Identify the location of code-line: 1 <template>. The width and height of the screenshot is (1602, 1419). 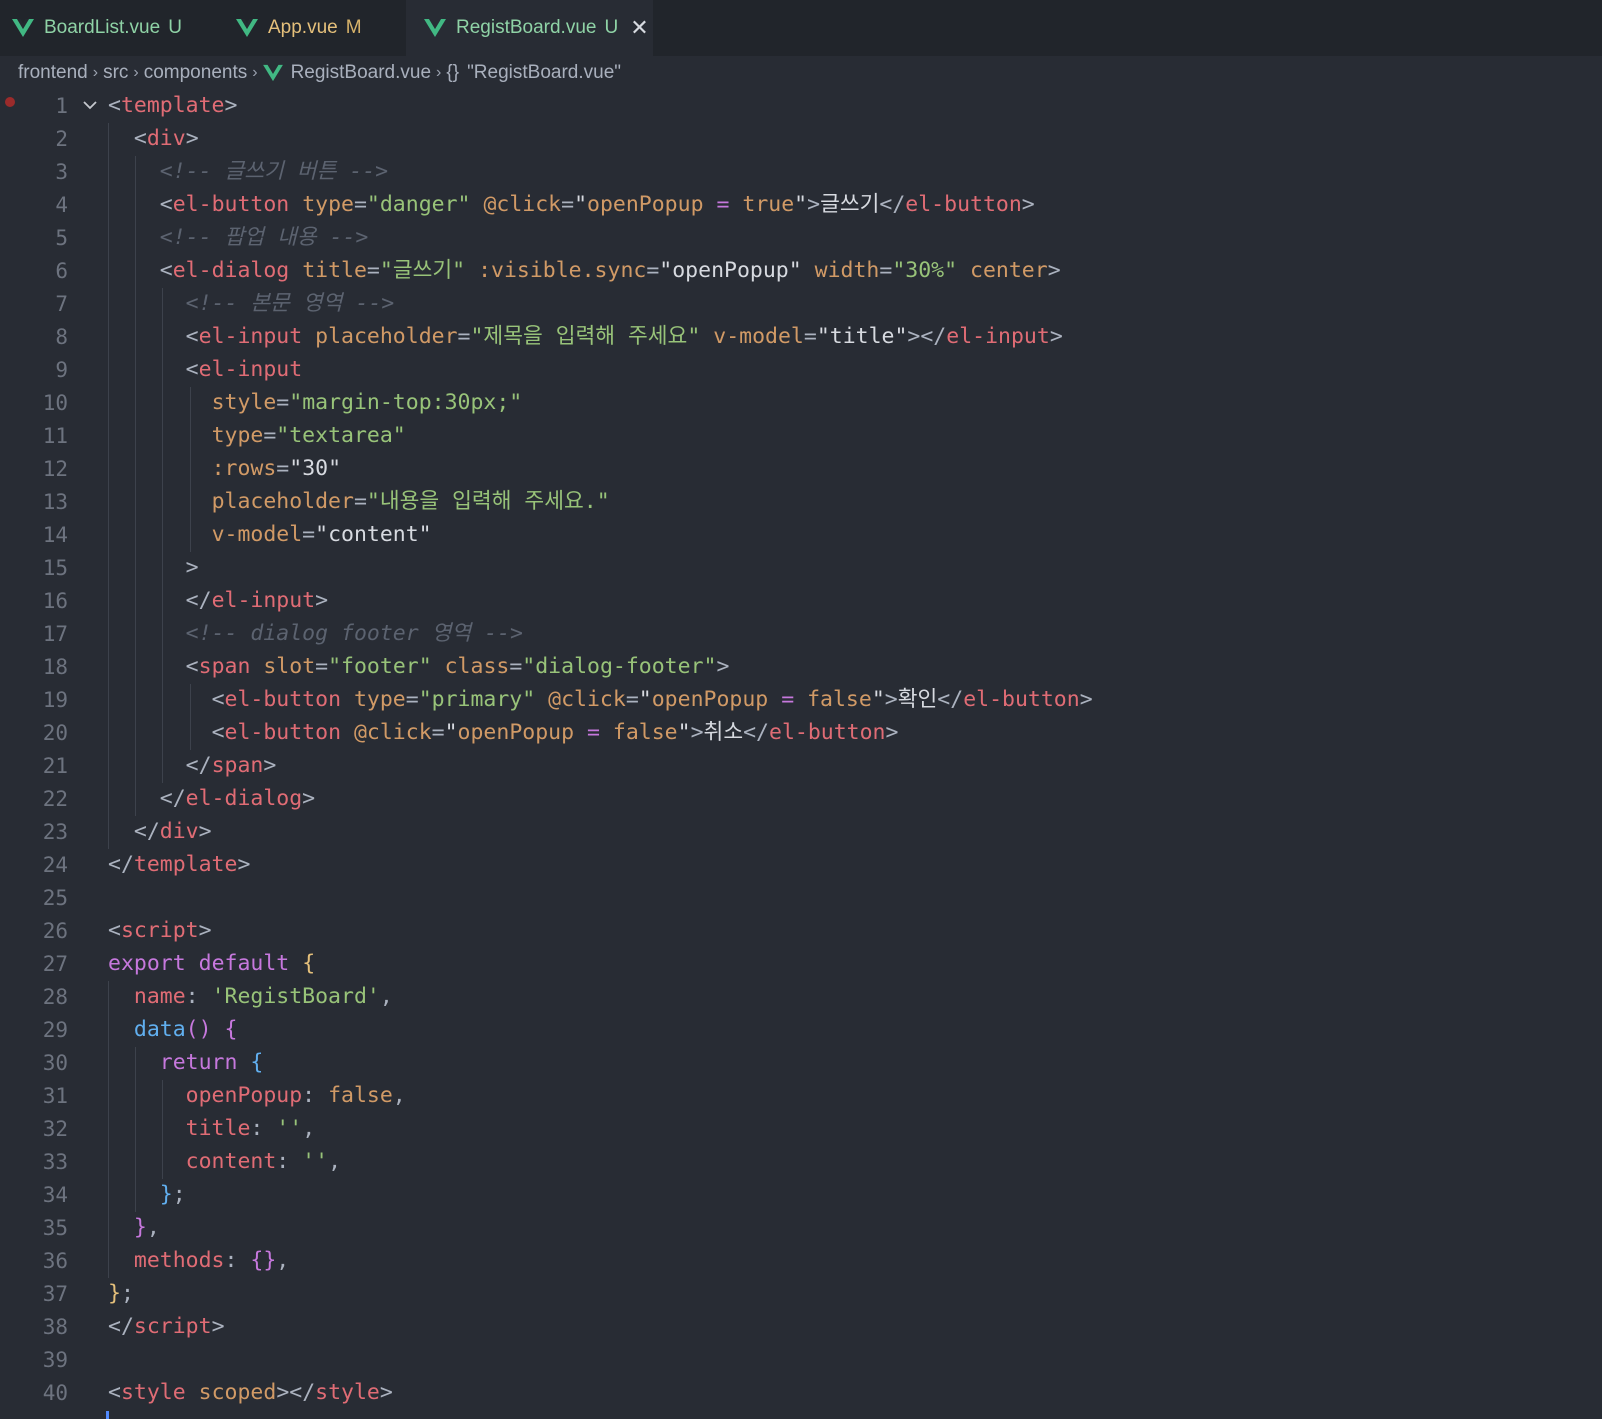
(801, 106).